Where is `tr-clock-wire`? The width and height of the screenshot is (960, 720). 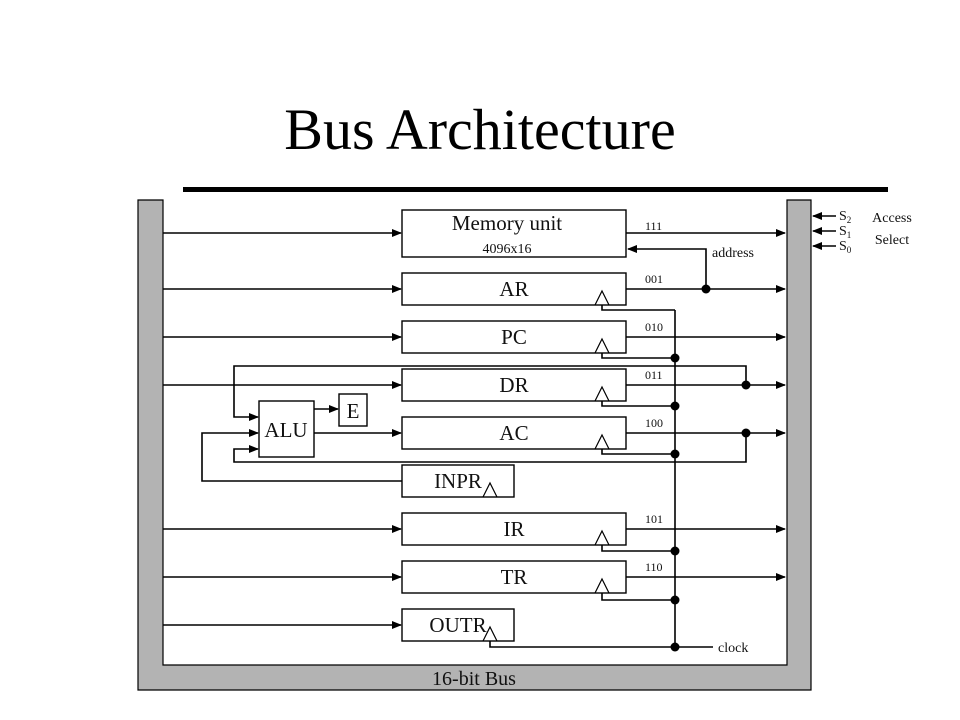 tr-clock-wire is located at coordinates (638, 597).